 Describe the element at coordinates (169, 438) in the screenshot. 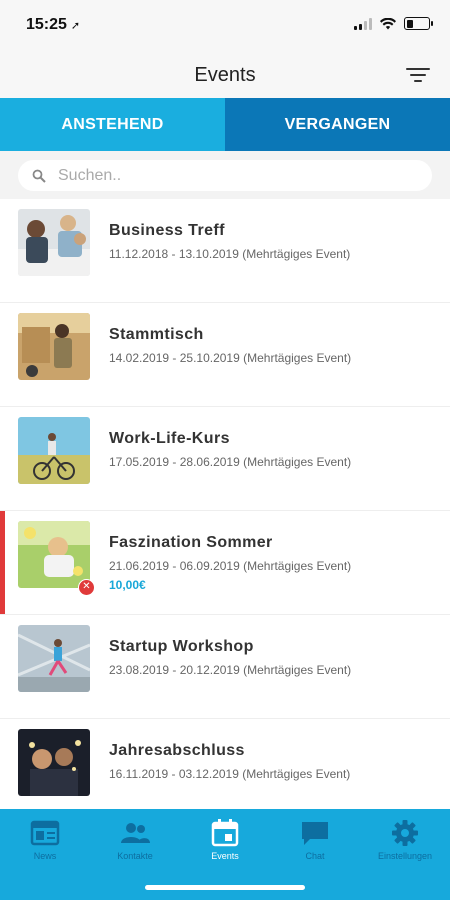

I see `event-title: Work-Life-Kurs` at that location.